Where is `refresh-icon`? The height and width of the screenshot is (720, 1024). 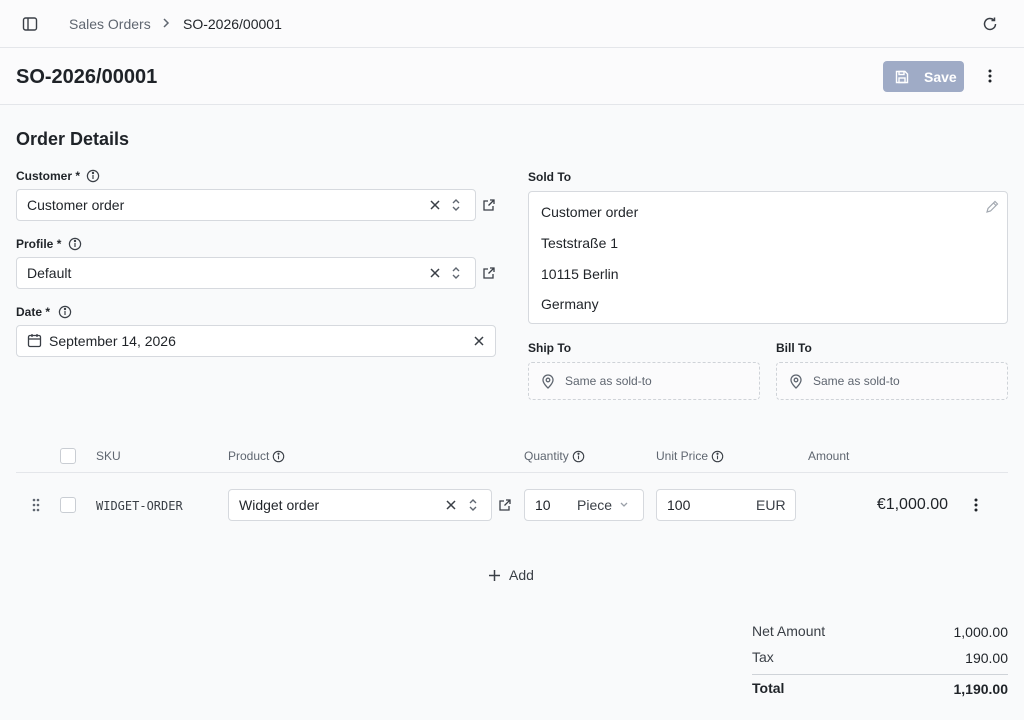
refresh-icon is located at coordinates (990, 24).